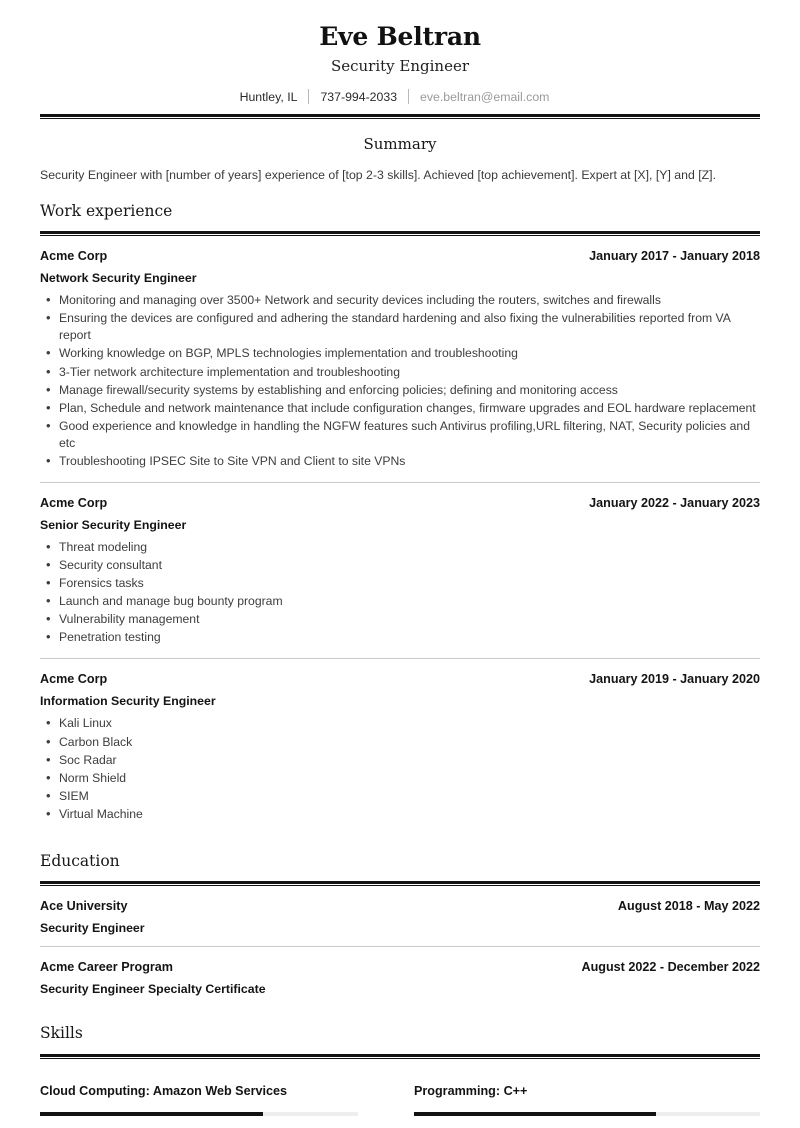 This screenshot has height=1128, width=800. What do you see at coordinates (153, 989) in the screenshot?
I see `entry-role-title: Security Engineer Specialty Certificate` at bounding box center [153, 989].